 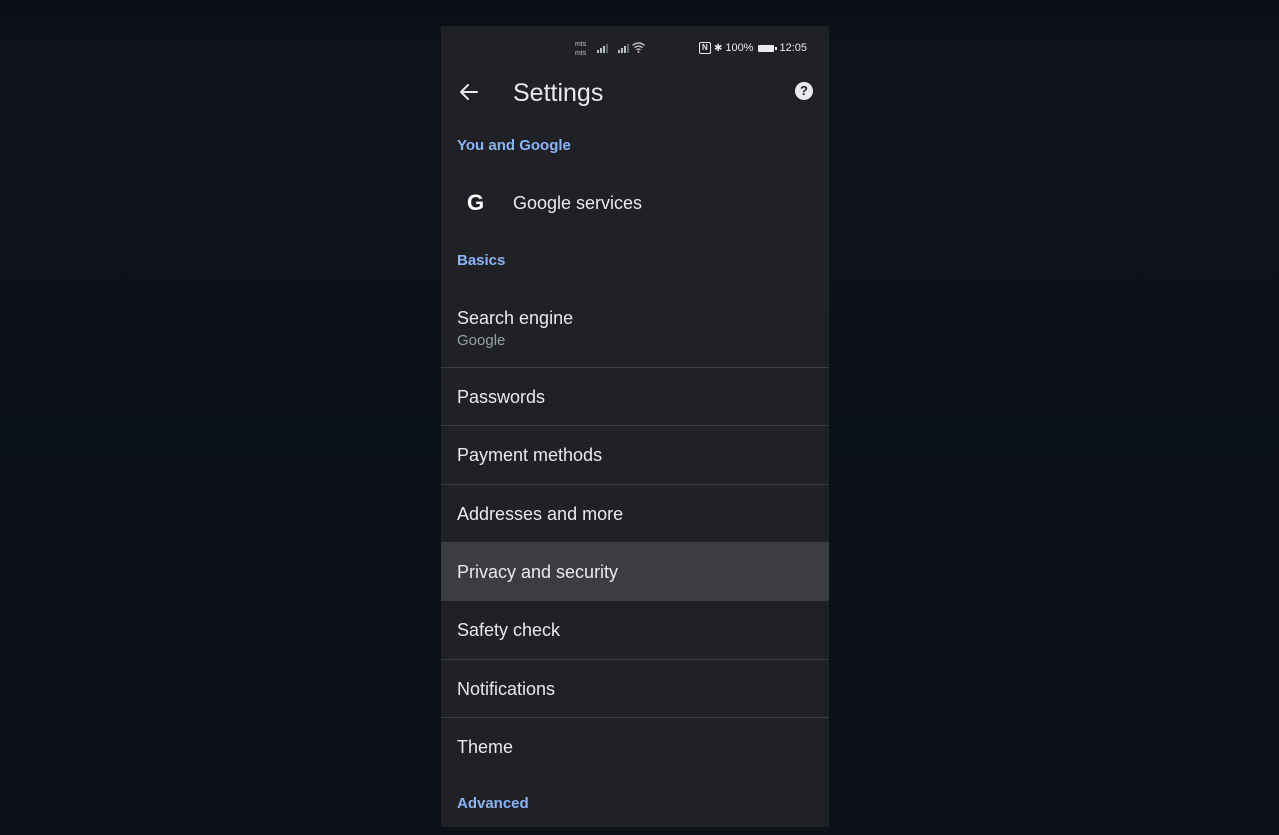 What do you see at coordinates (509, 630) in the screenshot?
I see `settings-item-label: Safety check` at bounding box center [509, 630].